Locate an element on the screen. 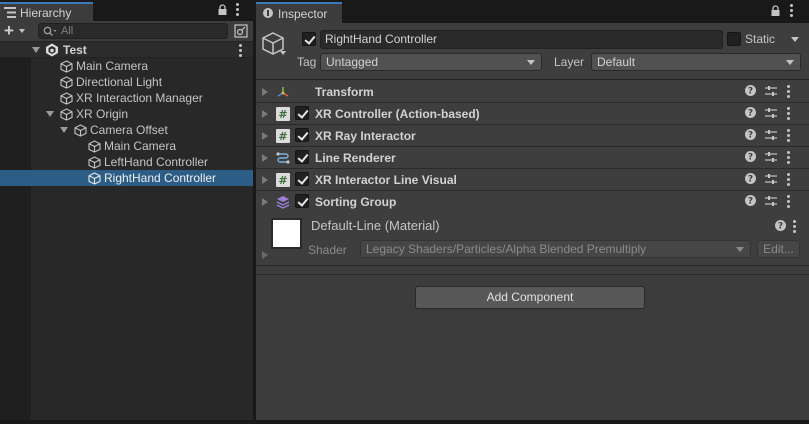  list-item-label: Camera Offset is located at coordinates (129, 130).